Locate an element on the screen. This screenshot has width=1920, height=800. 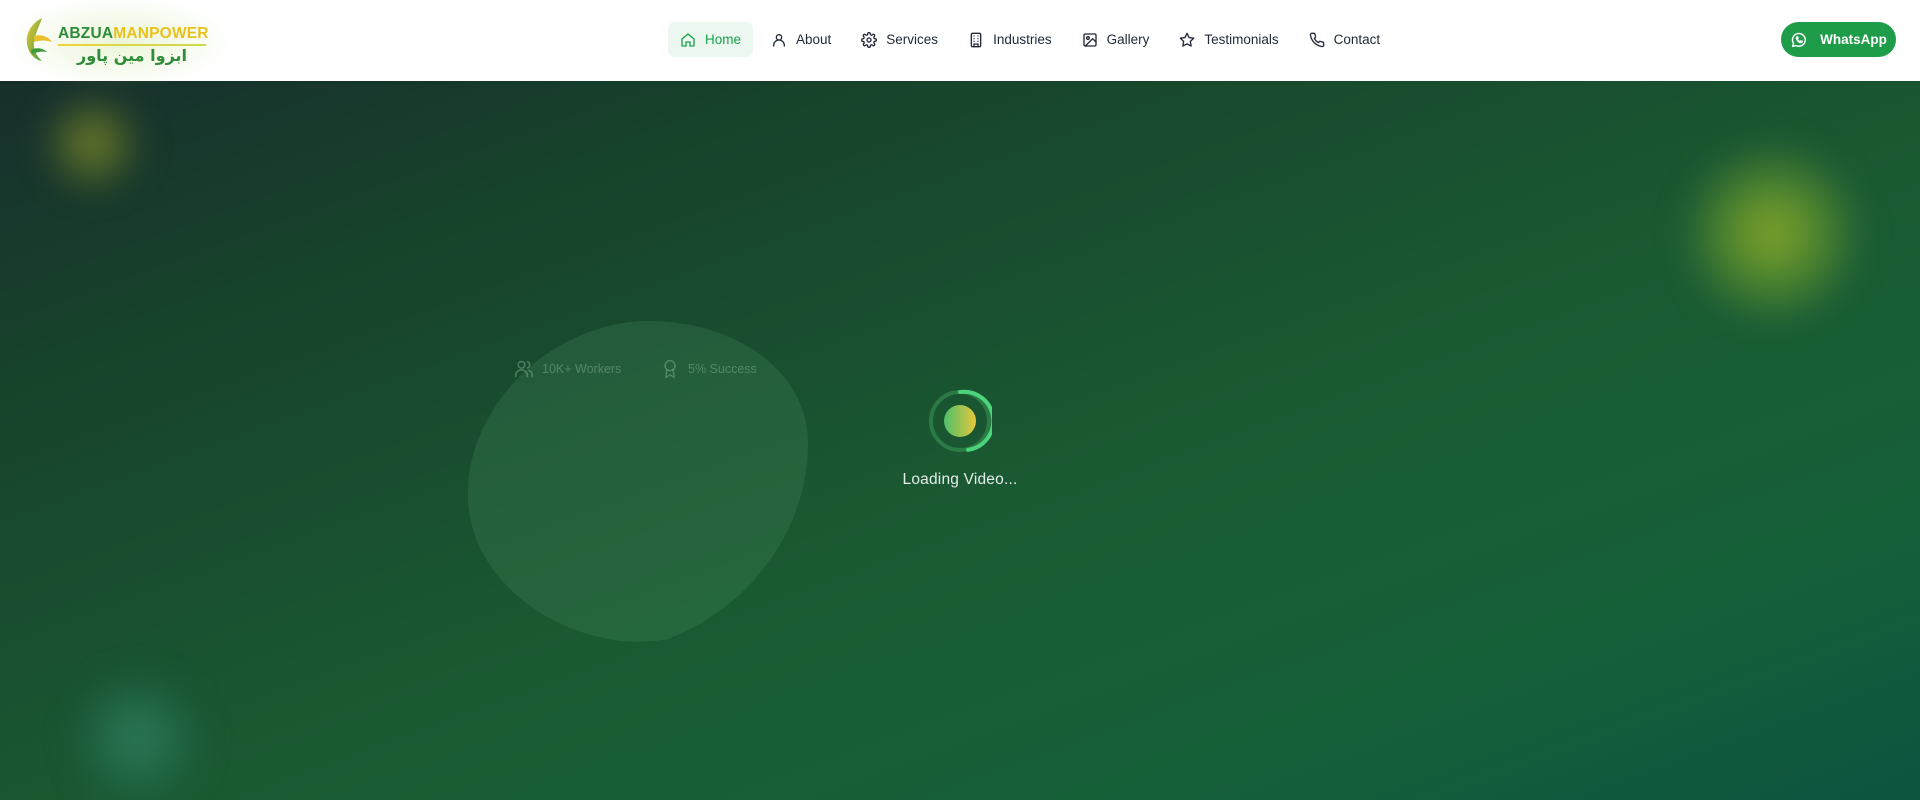
nav-label-testimonials: Testimonials is located at coordinates (1241, 39).